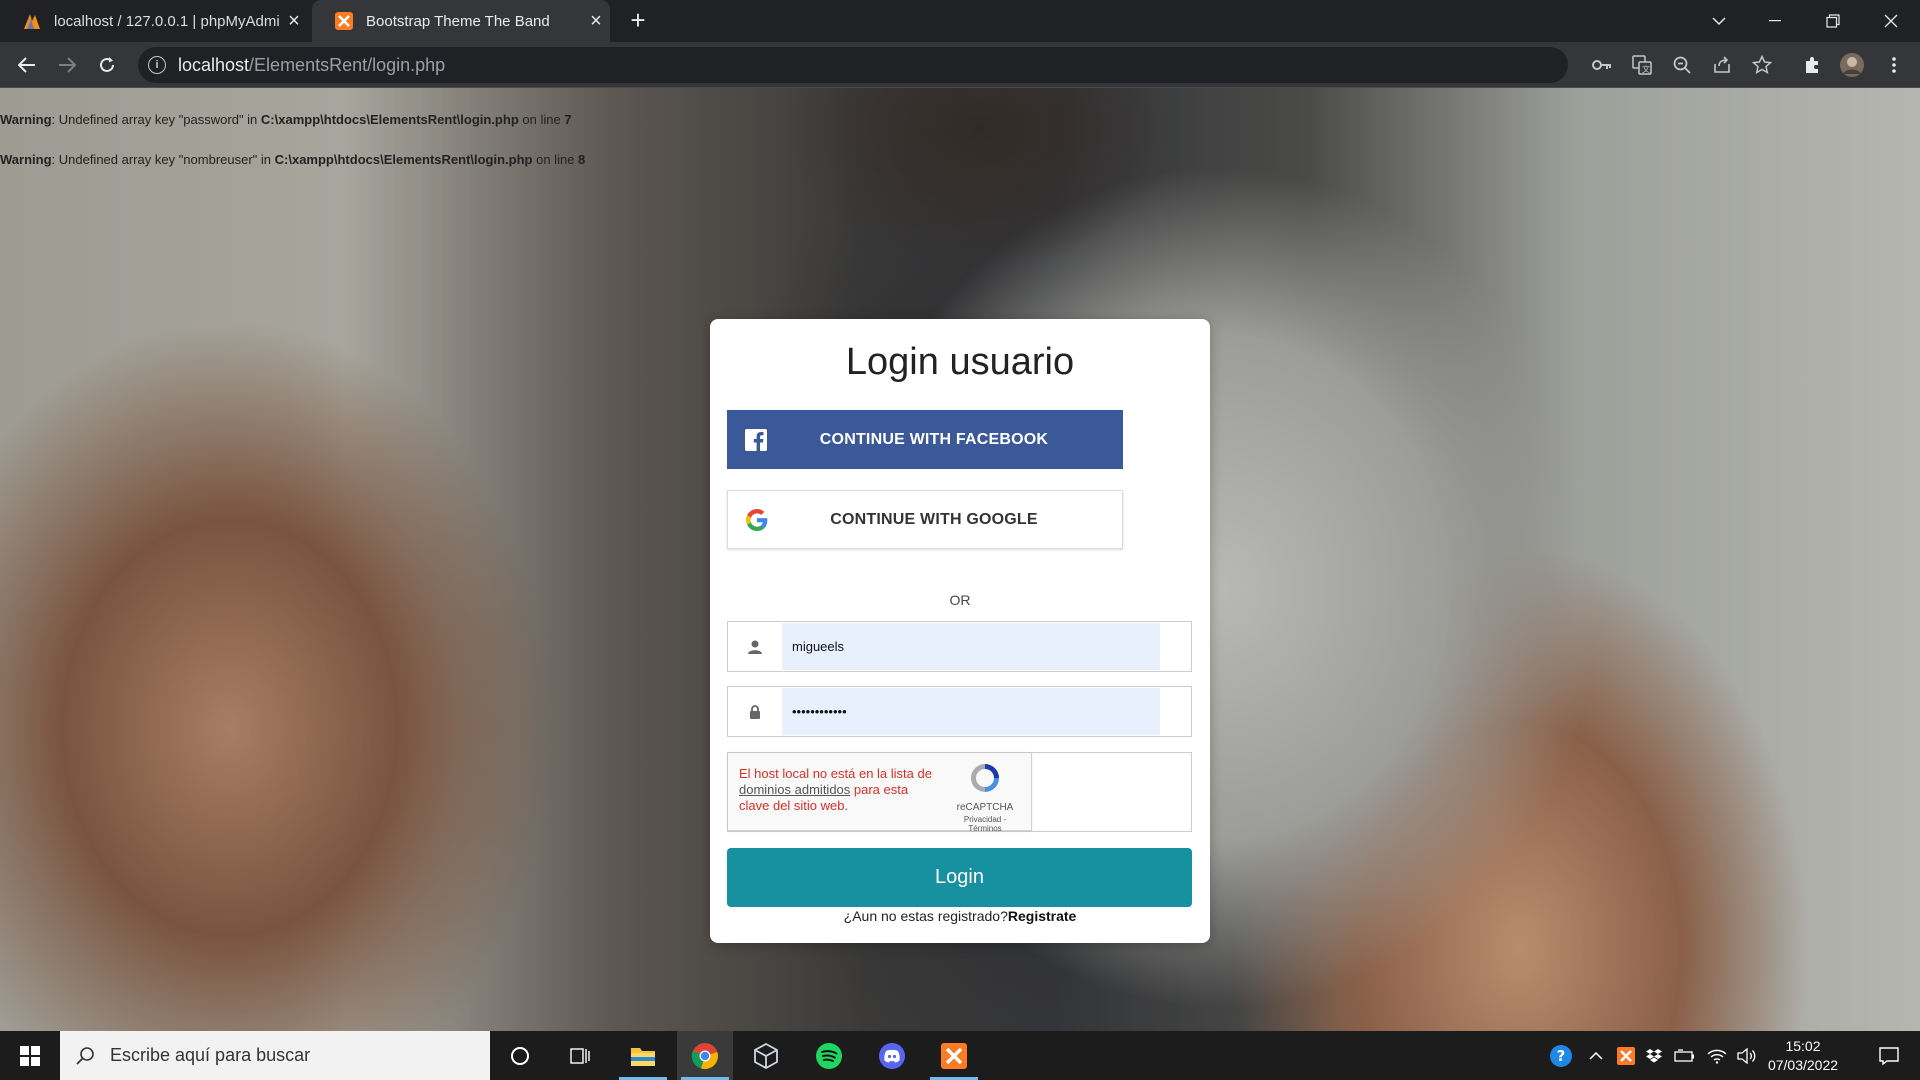  Describe the element at coordinates (1891, 21) in the screenshot. I see `close-window-button` at that location.